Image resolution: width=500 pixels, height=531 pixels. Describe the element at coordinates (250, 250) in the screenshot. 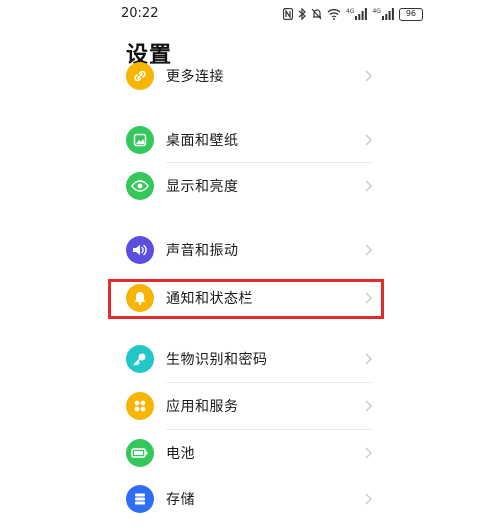

I see `settings-item-sound: 声音和振动` at that location.